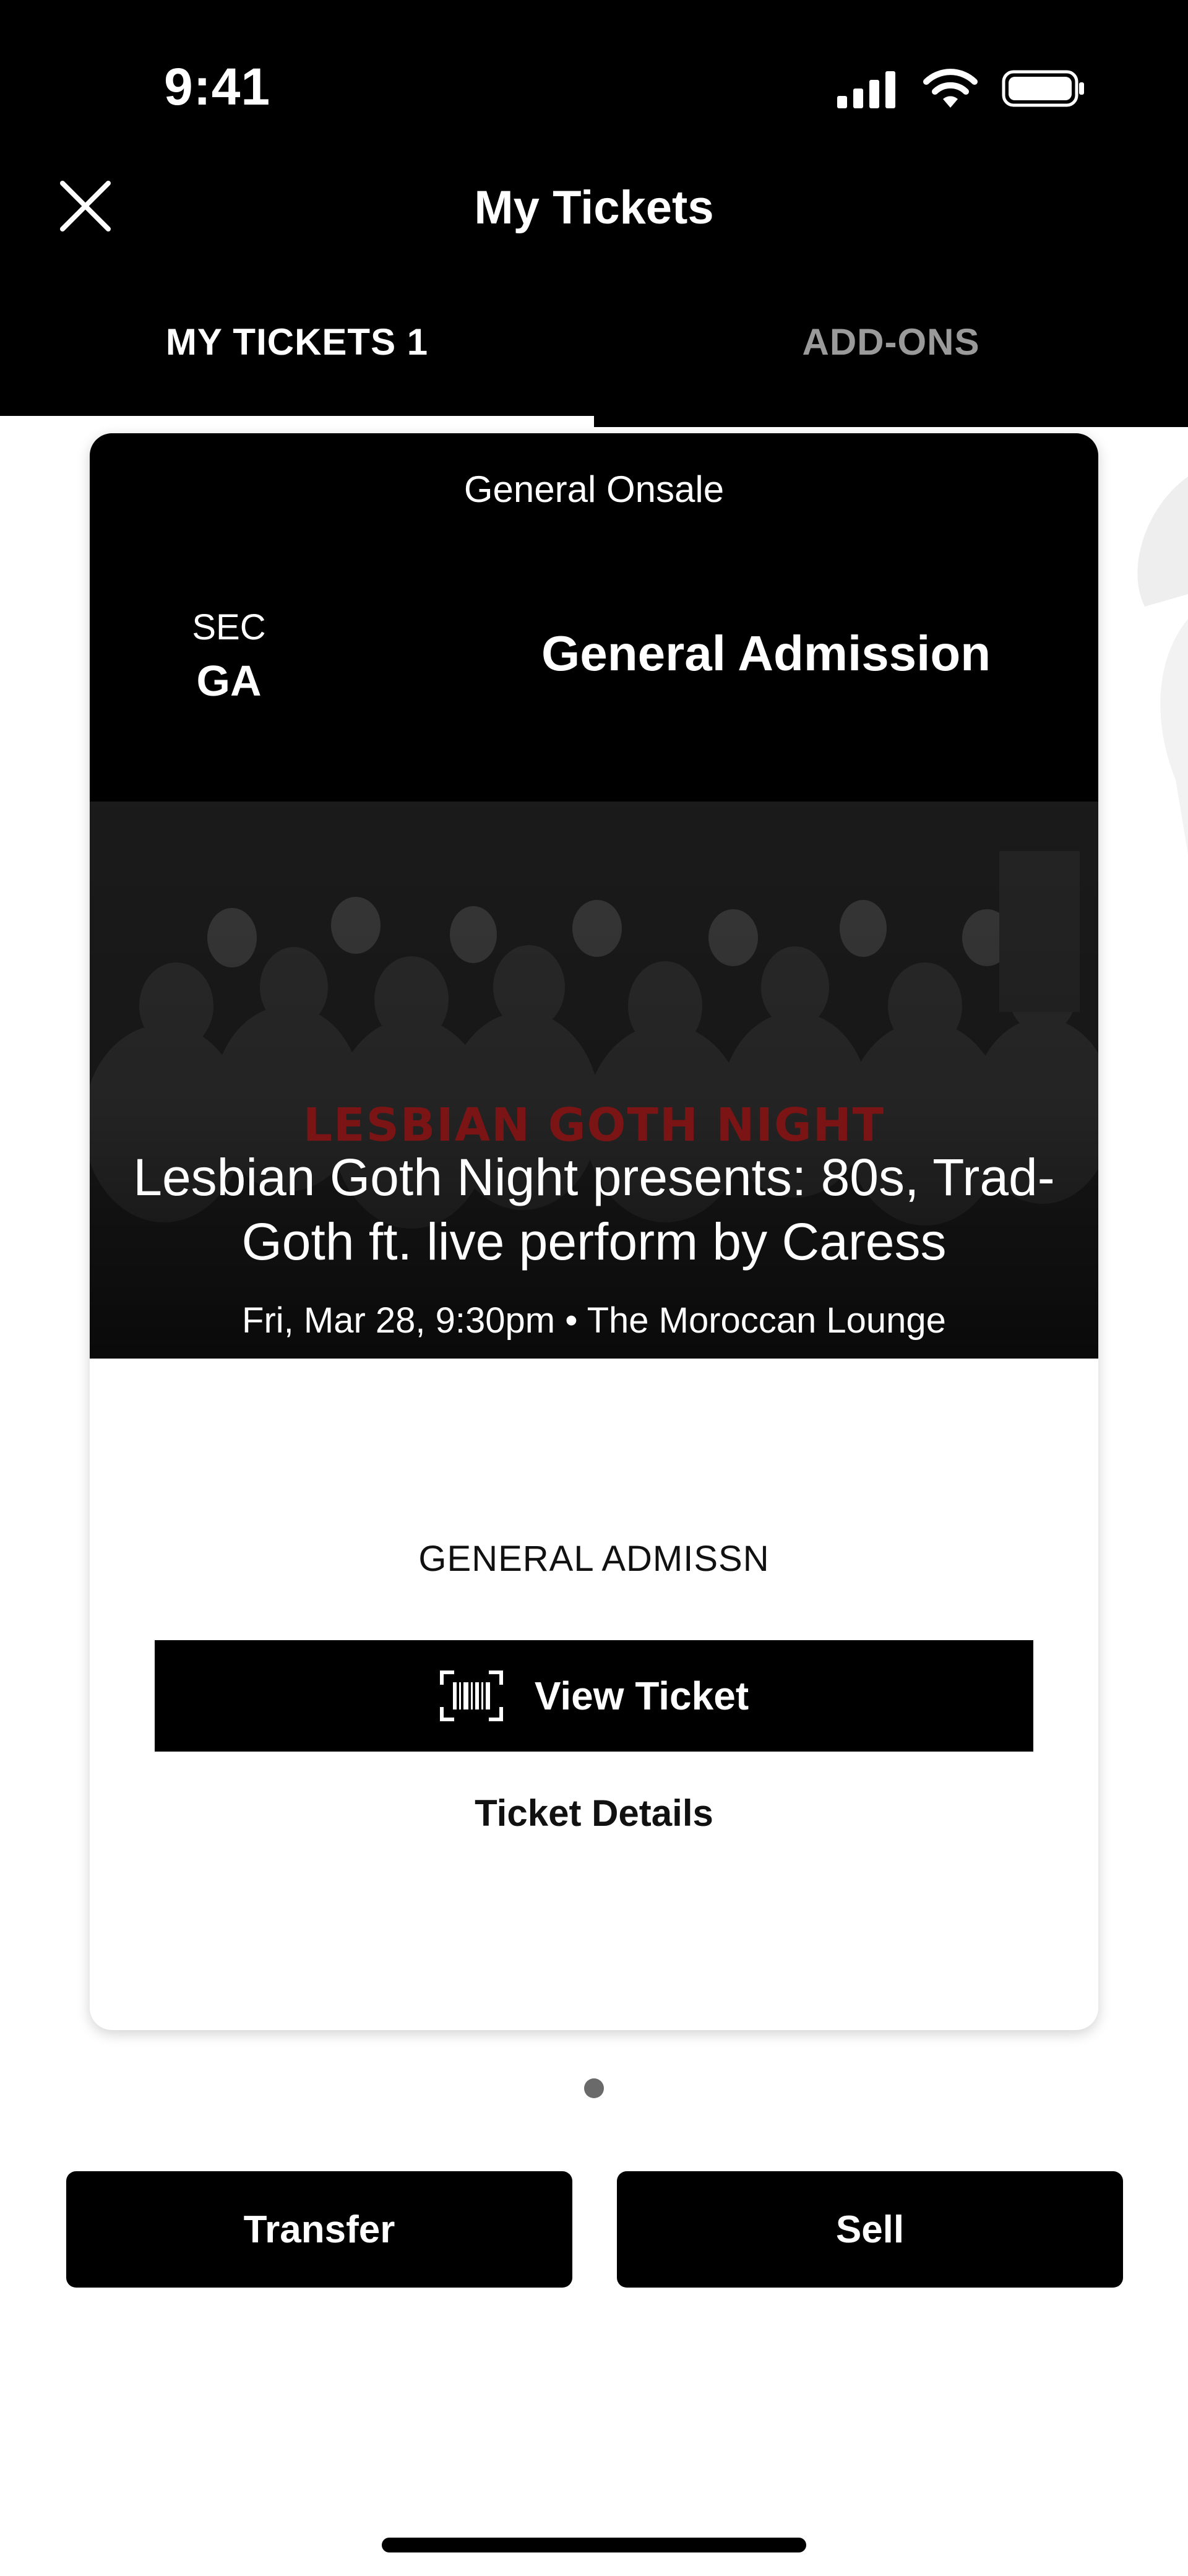 This screenshot has width=1188, height=2576. Describe the element at coordinates (594, 617) in the screenshot. I see `ticket-header: General Onsale SEC GA General Admission` at that location.